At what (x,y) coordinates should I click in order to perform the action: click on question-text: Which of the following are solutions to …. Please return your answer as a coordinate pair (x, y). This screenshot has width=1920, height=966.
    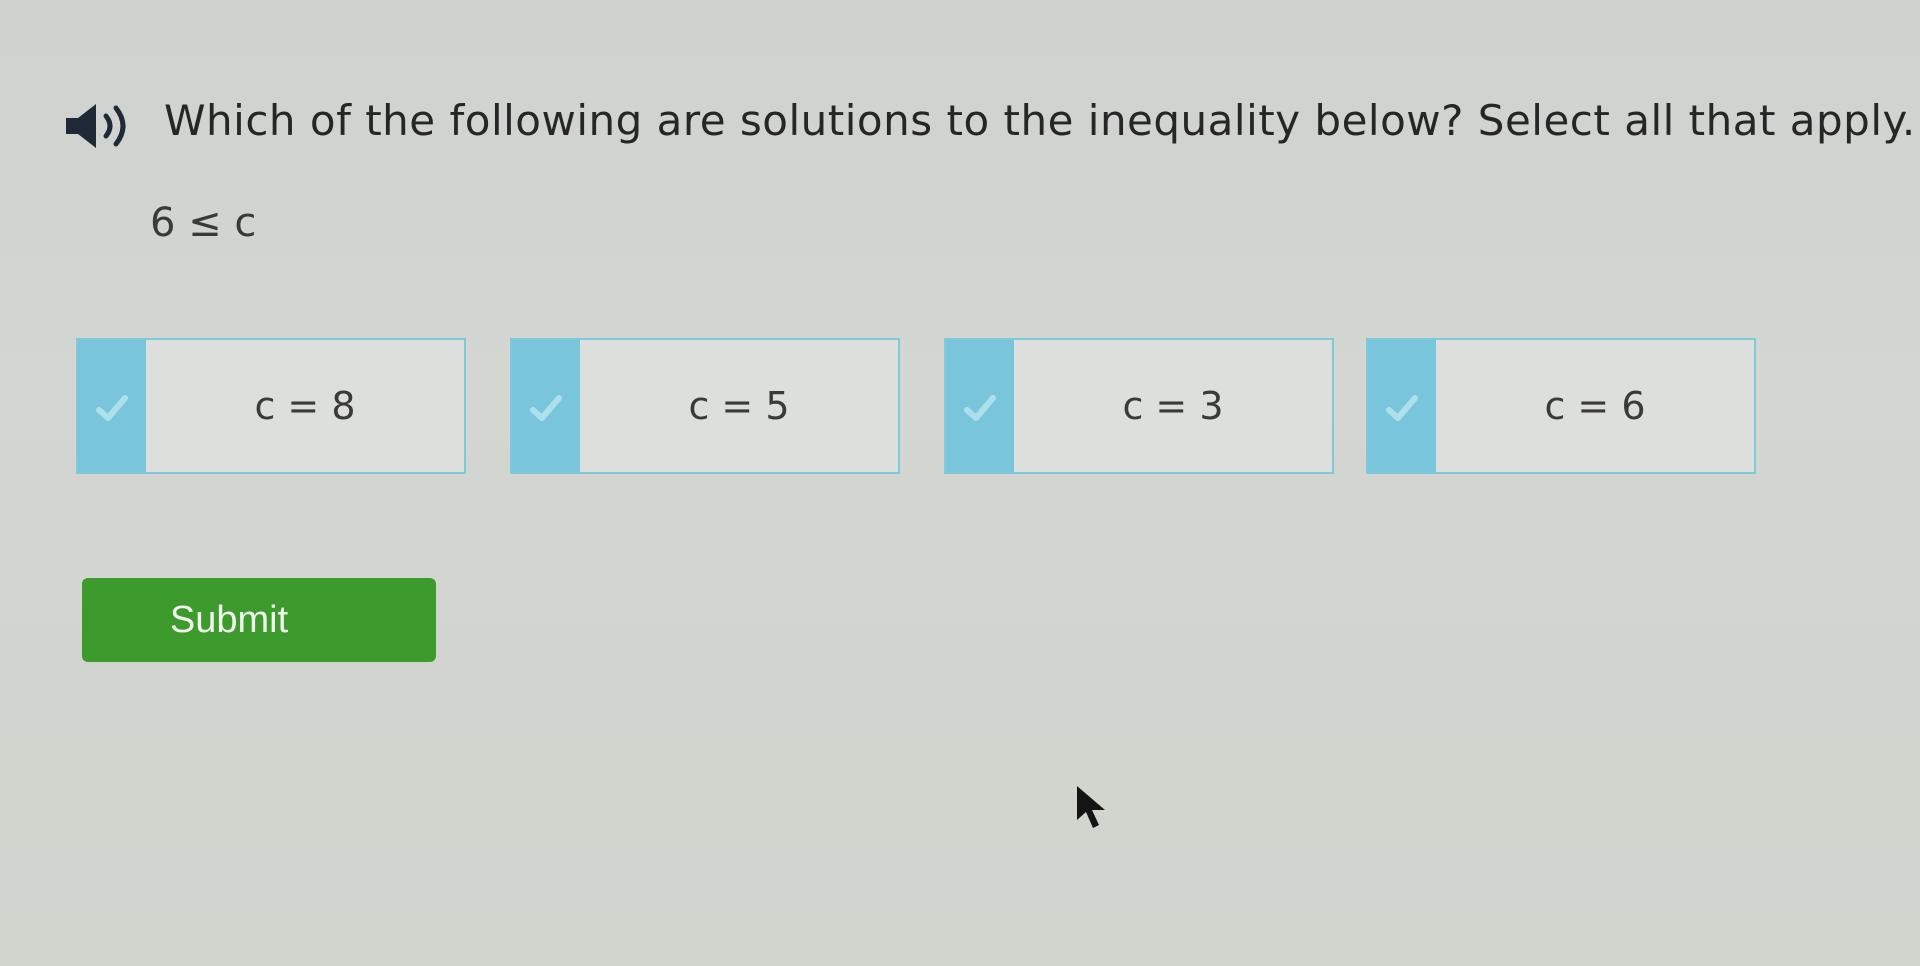
    Looking at the image, I should click on (1040, 120).